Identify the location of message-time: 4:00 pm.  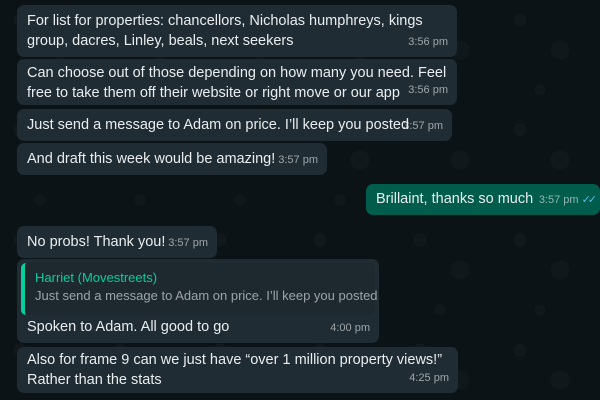
(350, 328).